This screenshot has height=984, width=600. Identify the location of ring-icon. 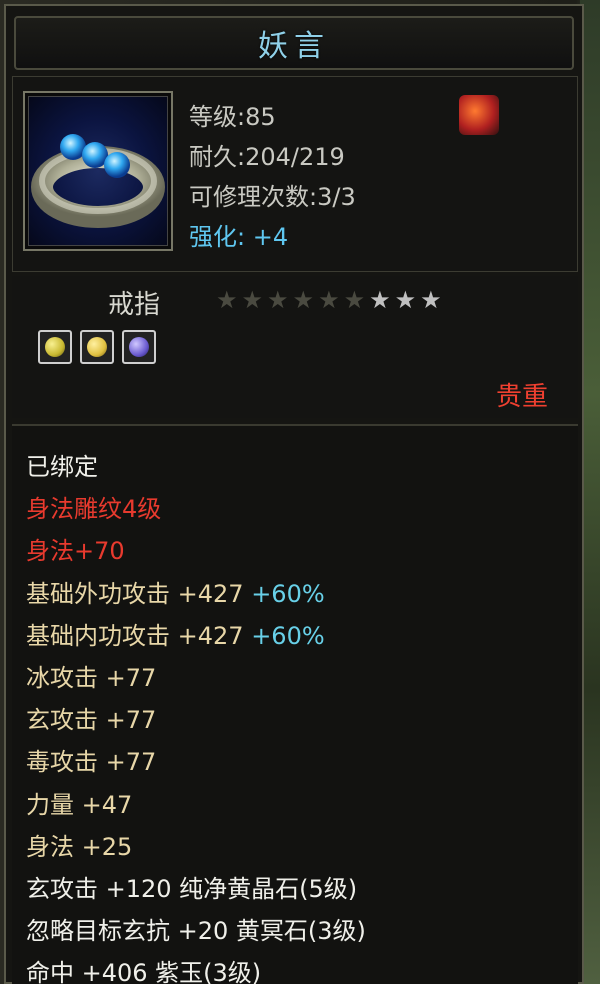
(98, 171).